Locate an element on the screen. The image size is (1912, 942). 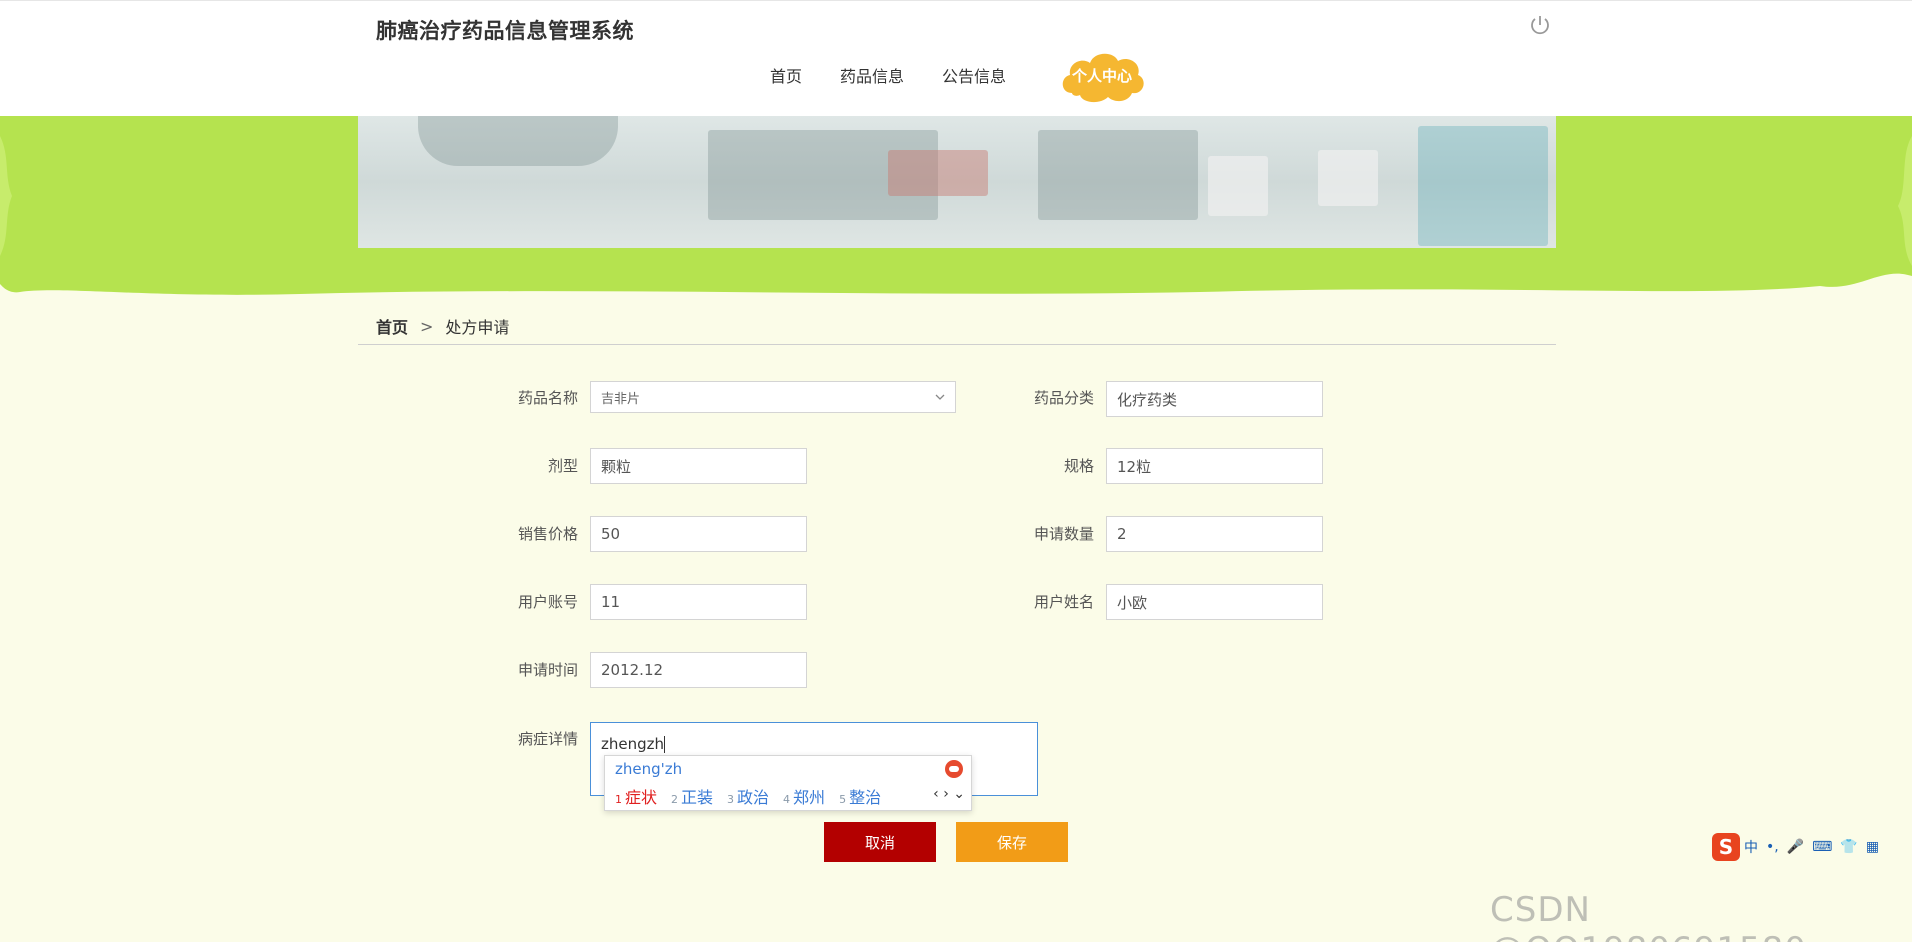
divider is located at coordinates (957, 344).